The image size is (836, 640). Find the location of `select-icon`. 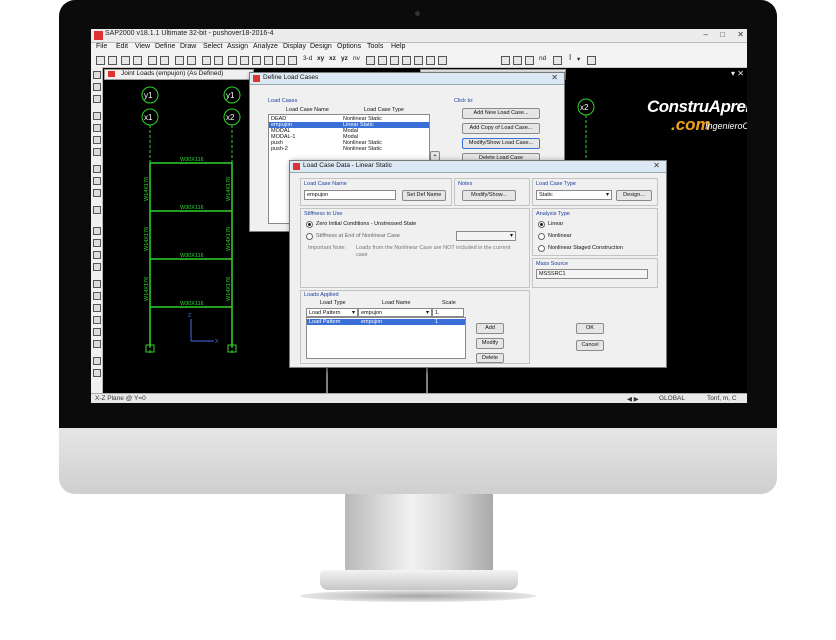

select-icon is located at coordinates (430, 60).